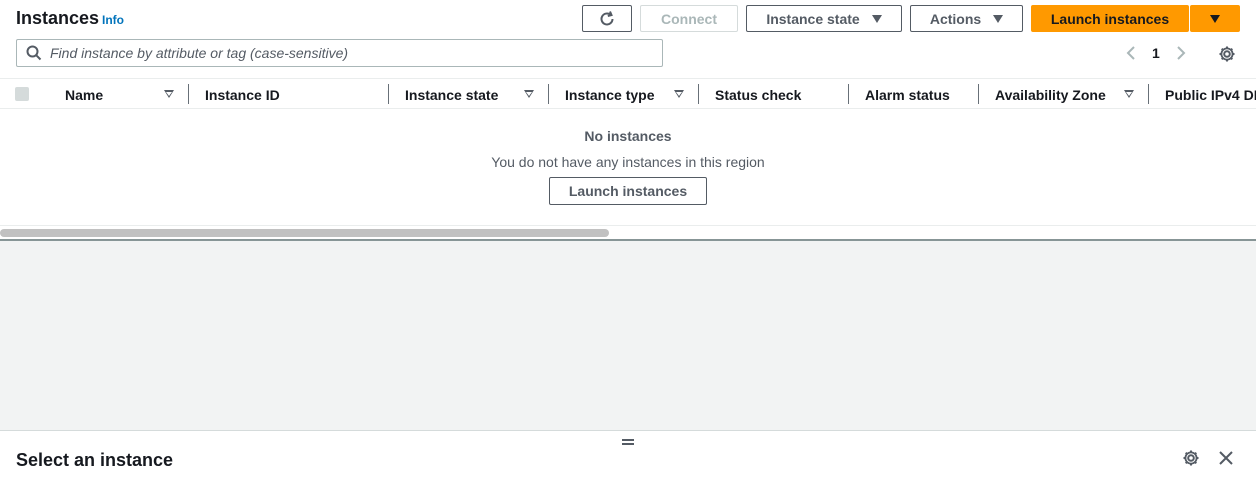  I want to click on empty-launch-instances-button: Launch instances, so click(628, 191).